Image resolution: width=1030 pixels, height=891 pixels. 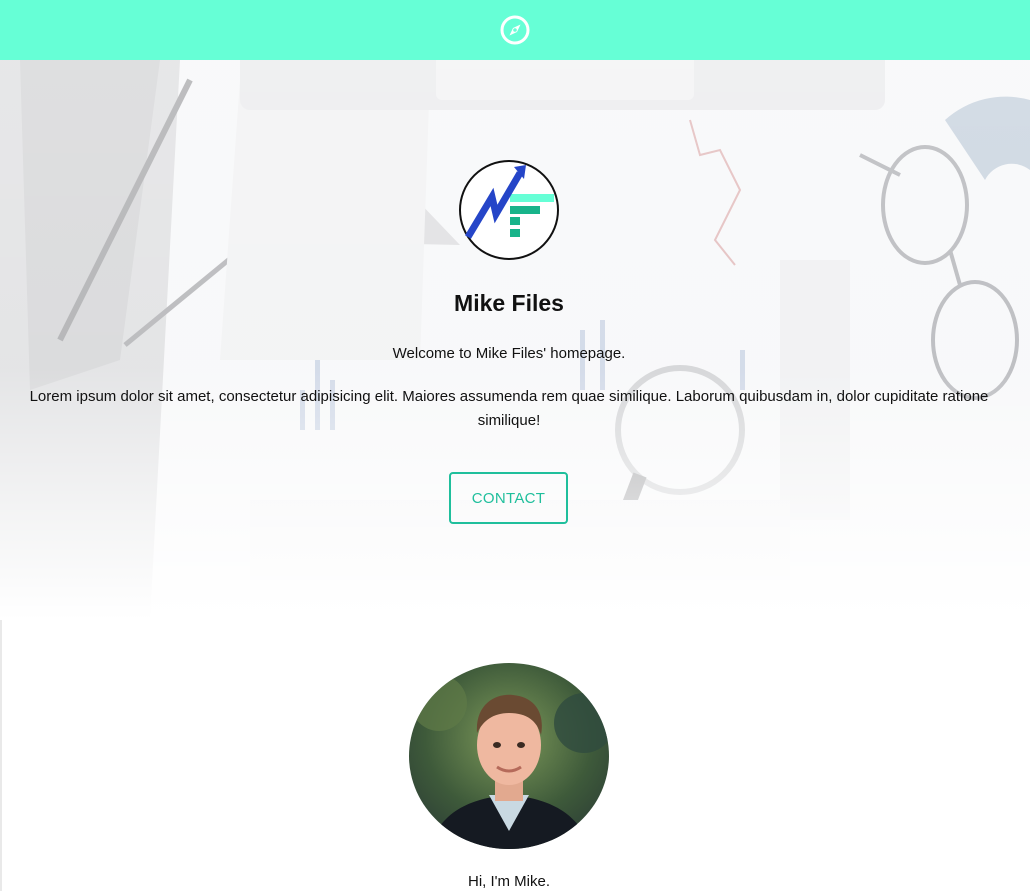 What do you see at coordinates (508, 498) in the screenshot?
I see `contact-button: CONTACT` at bounding box center [508, 498].